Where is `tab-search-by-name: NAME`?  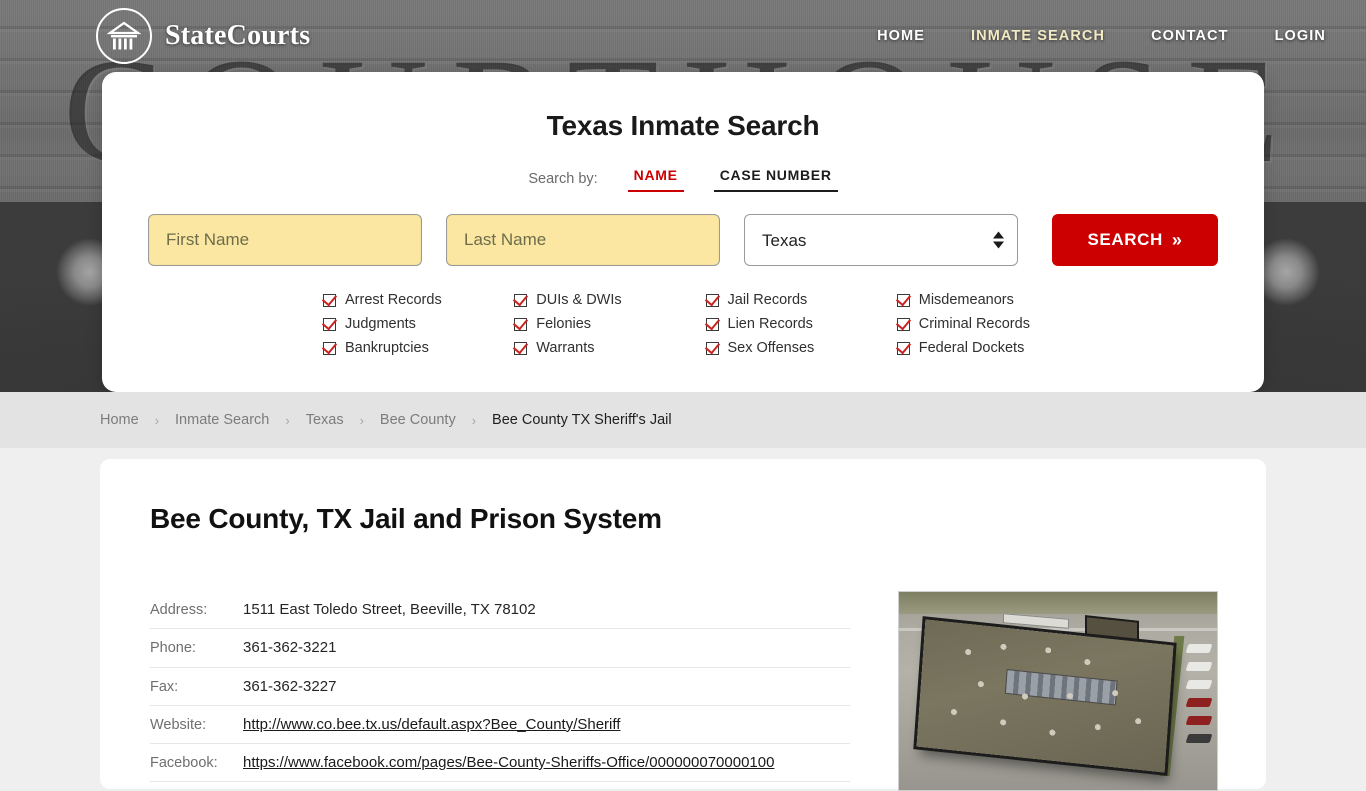
tab-search-by-name: NAME is located at coordinates (655, 179).